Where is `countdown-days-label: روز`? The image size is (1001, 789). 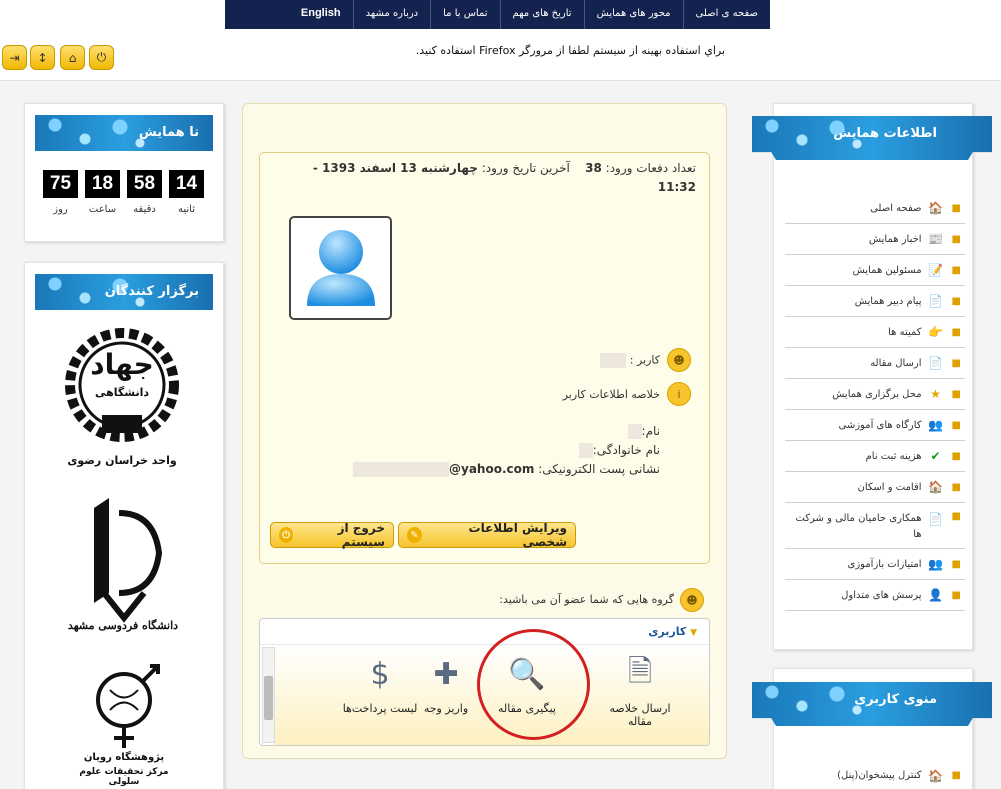
countdown-days-label: روز is located at coordinates (60, 209).